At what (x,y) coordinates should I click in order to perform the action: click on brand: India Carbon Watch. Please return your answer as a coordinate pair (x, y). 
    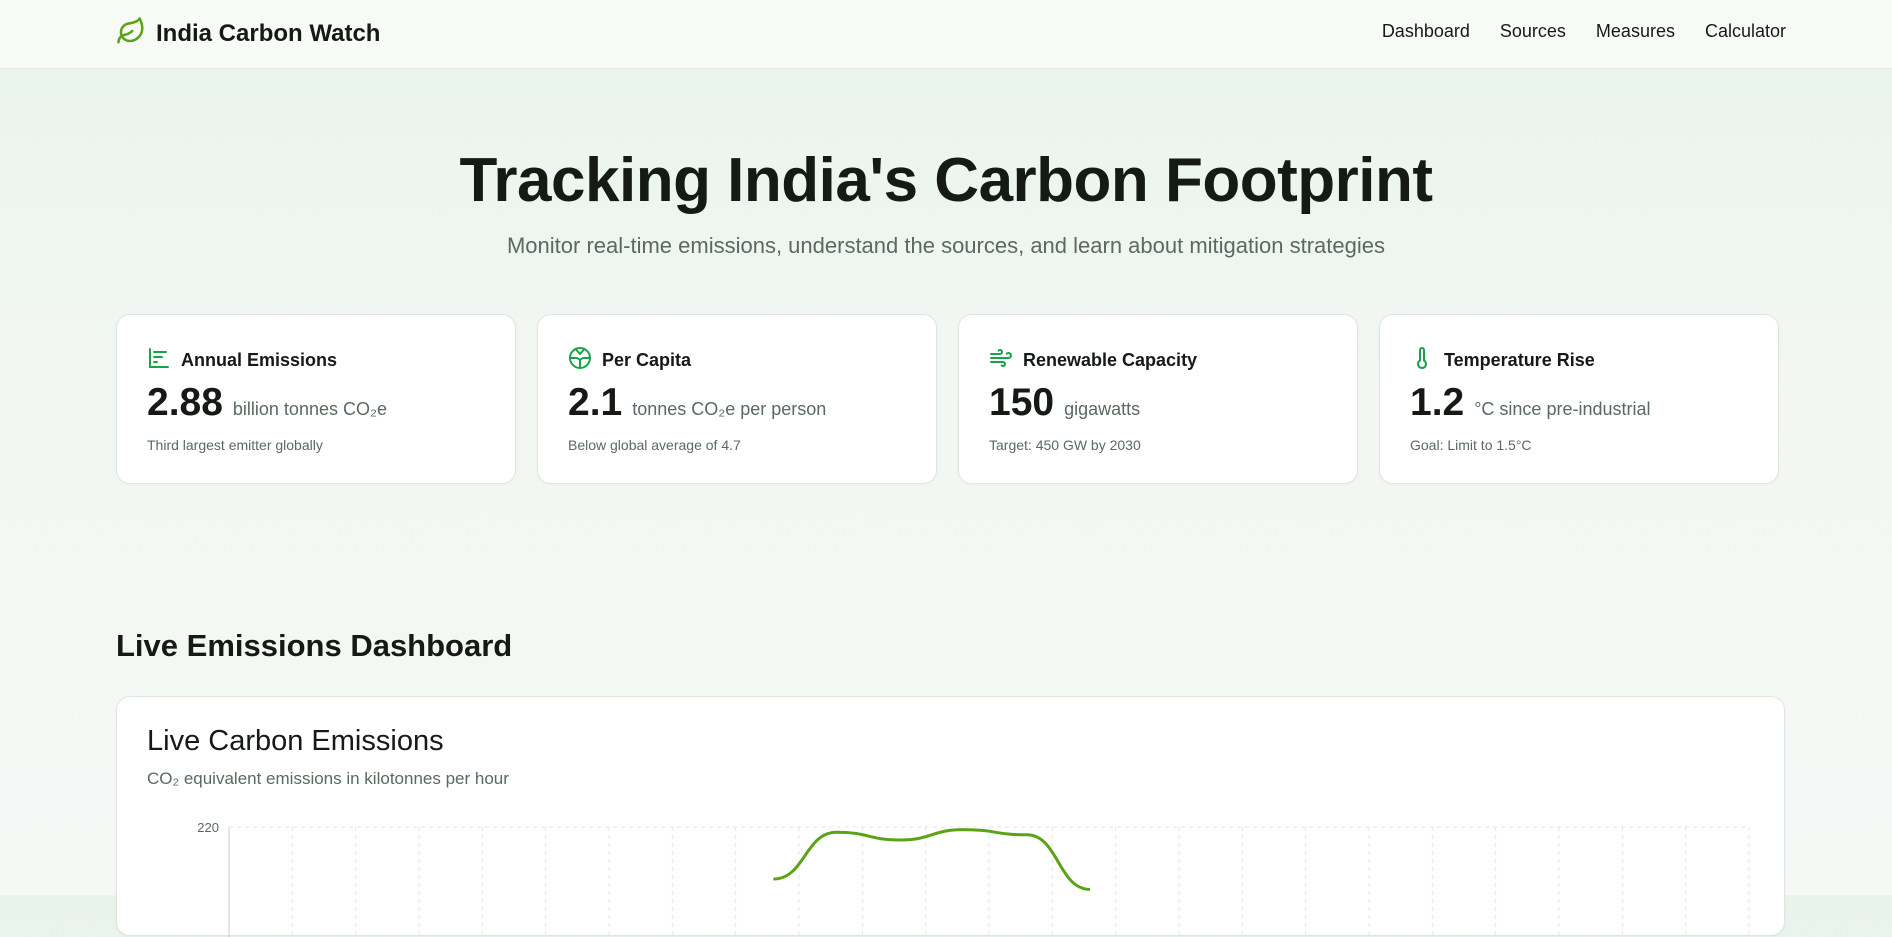
    Looking at the image, I should click on (248, 33).